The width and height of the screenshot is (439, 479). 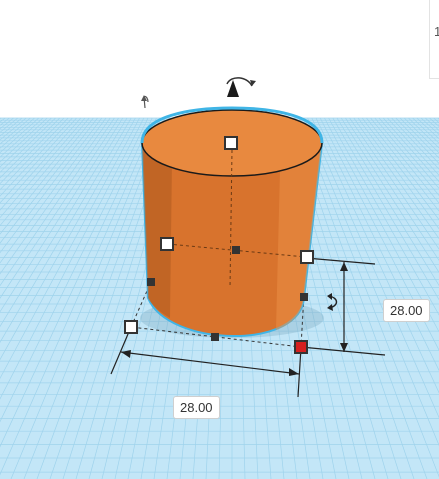 What do you see at coordinates (233, 88) in the screenshot?
I see `rotate-cone` at bounding box center [233, 88].